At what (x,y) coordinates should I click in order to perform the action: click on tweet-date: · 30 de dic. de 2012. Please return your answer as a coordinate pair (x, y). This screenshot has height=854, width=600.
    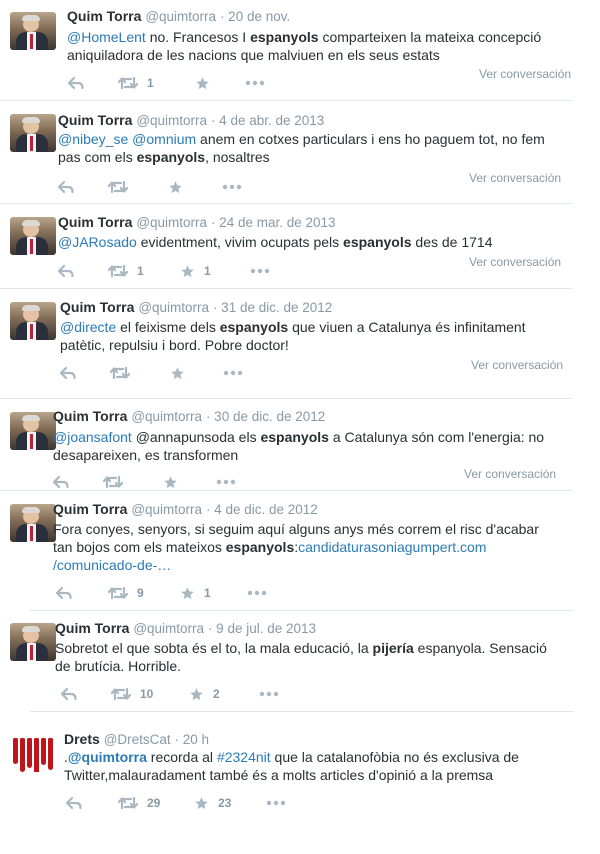
    Looking at the image, I should click on (265, 416).